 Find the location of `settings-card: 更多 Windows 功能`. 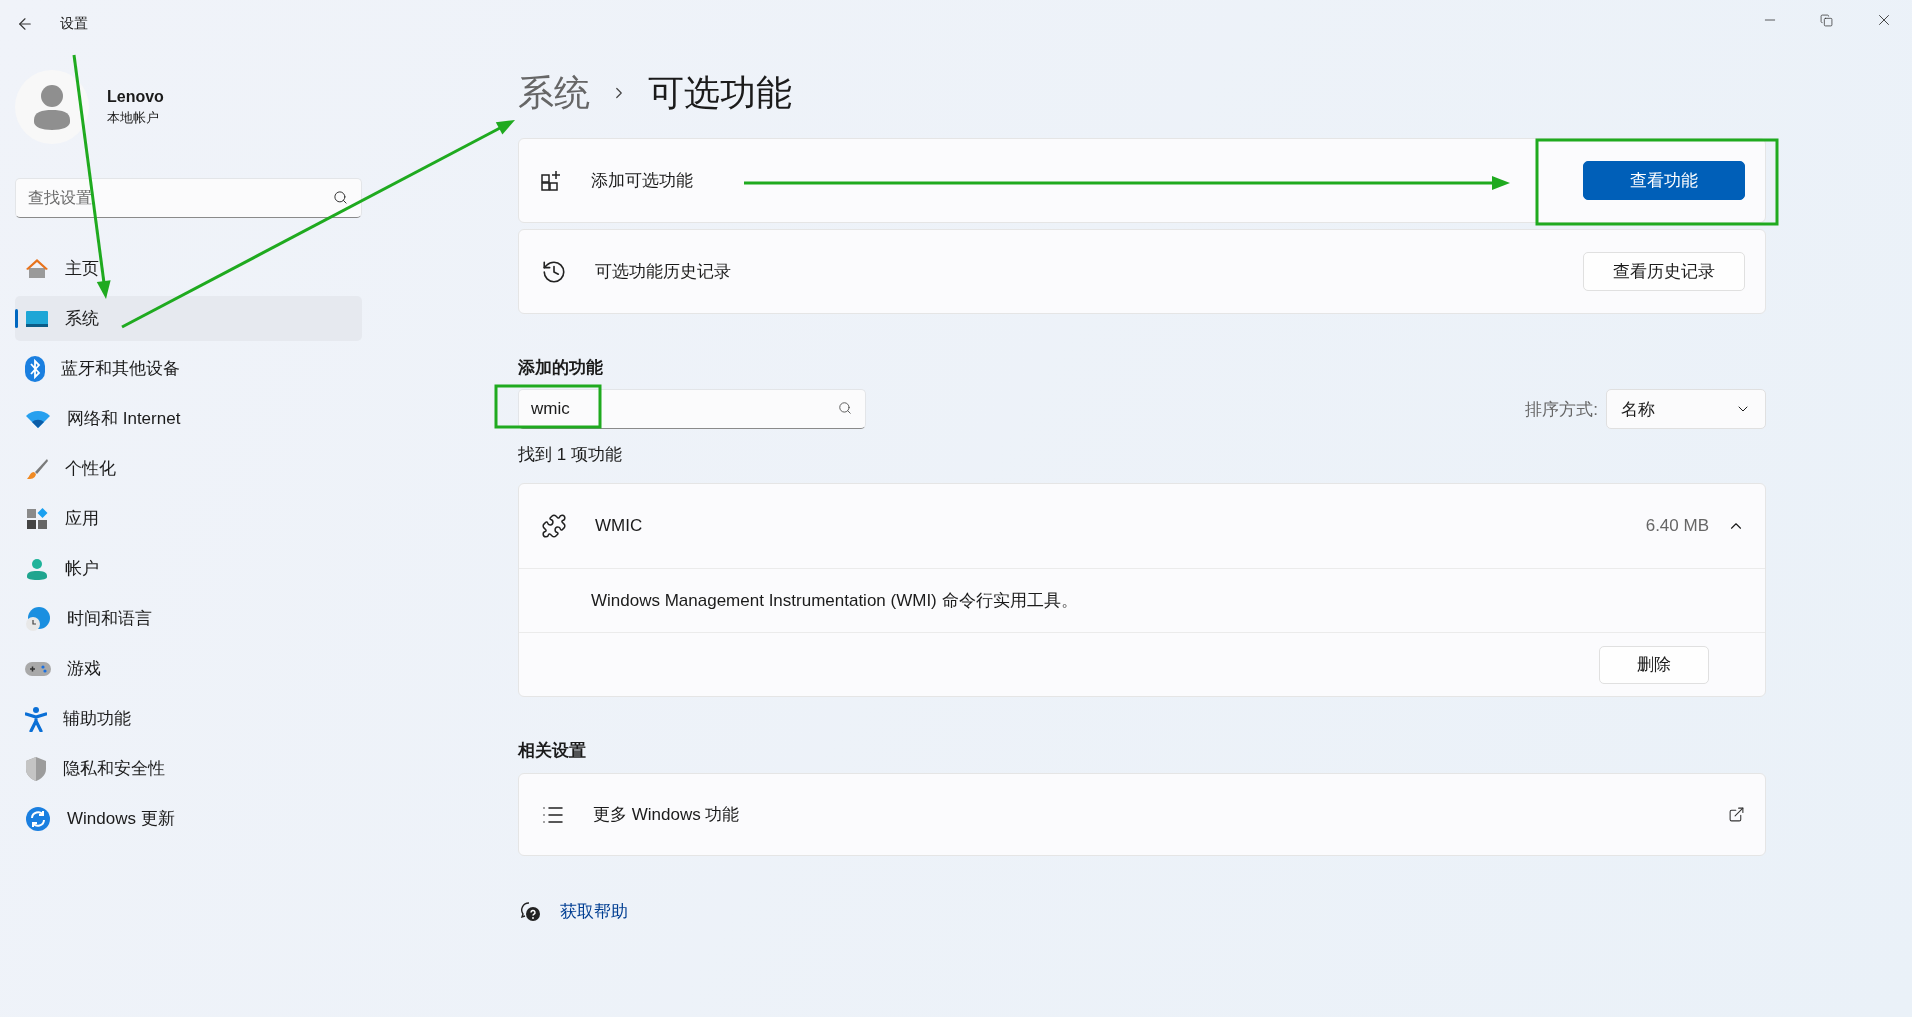

settings-card: 更多 Windows 功能 is located at coordinates (1142, 814).